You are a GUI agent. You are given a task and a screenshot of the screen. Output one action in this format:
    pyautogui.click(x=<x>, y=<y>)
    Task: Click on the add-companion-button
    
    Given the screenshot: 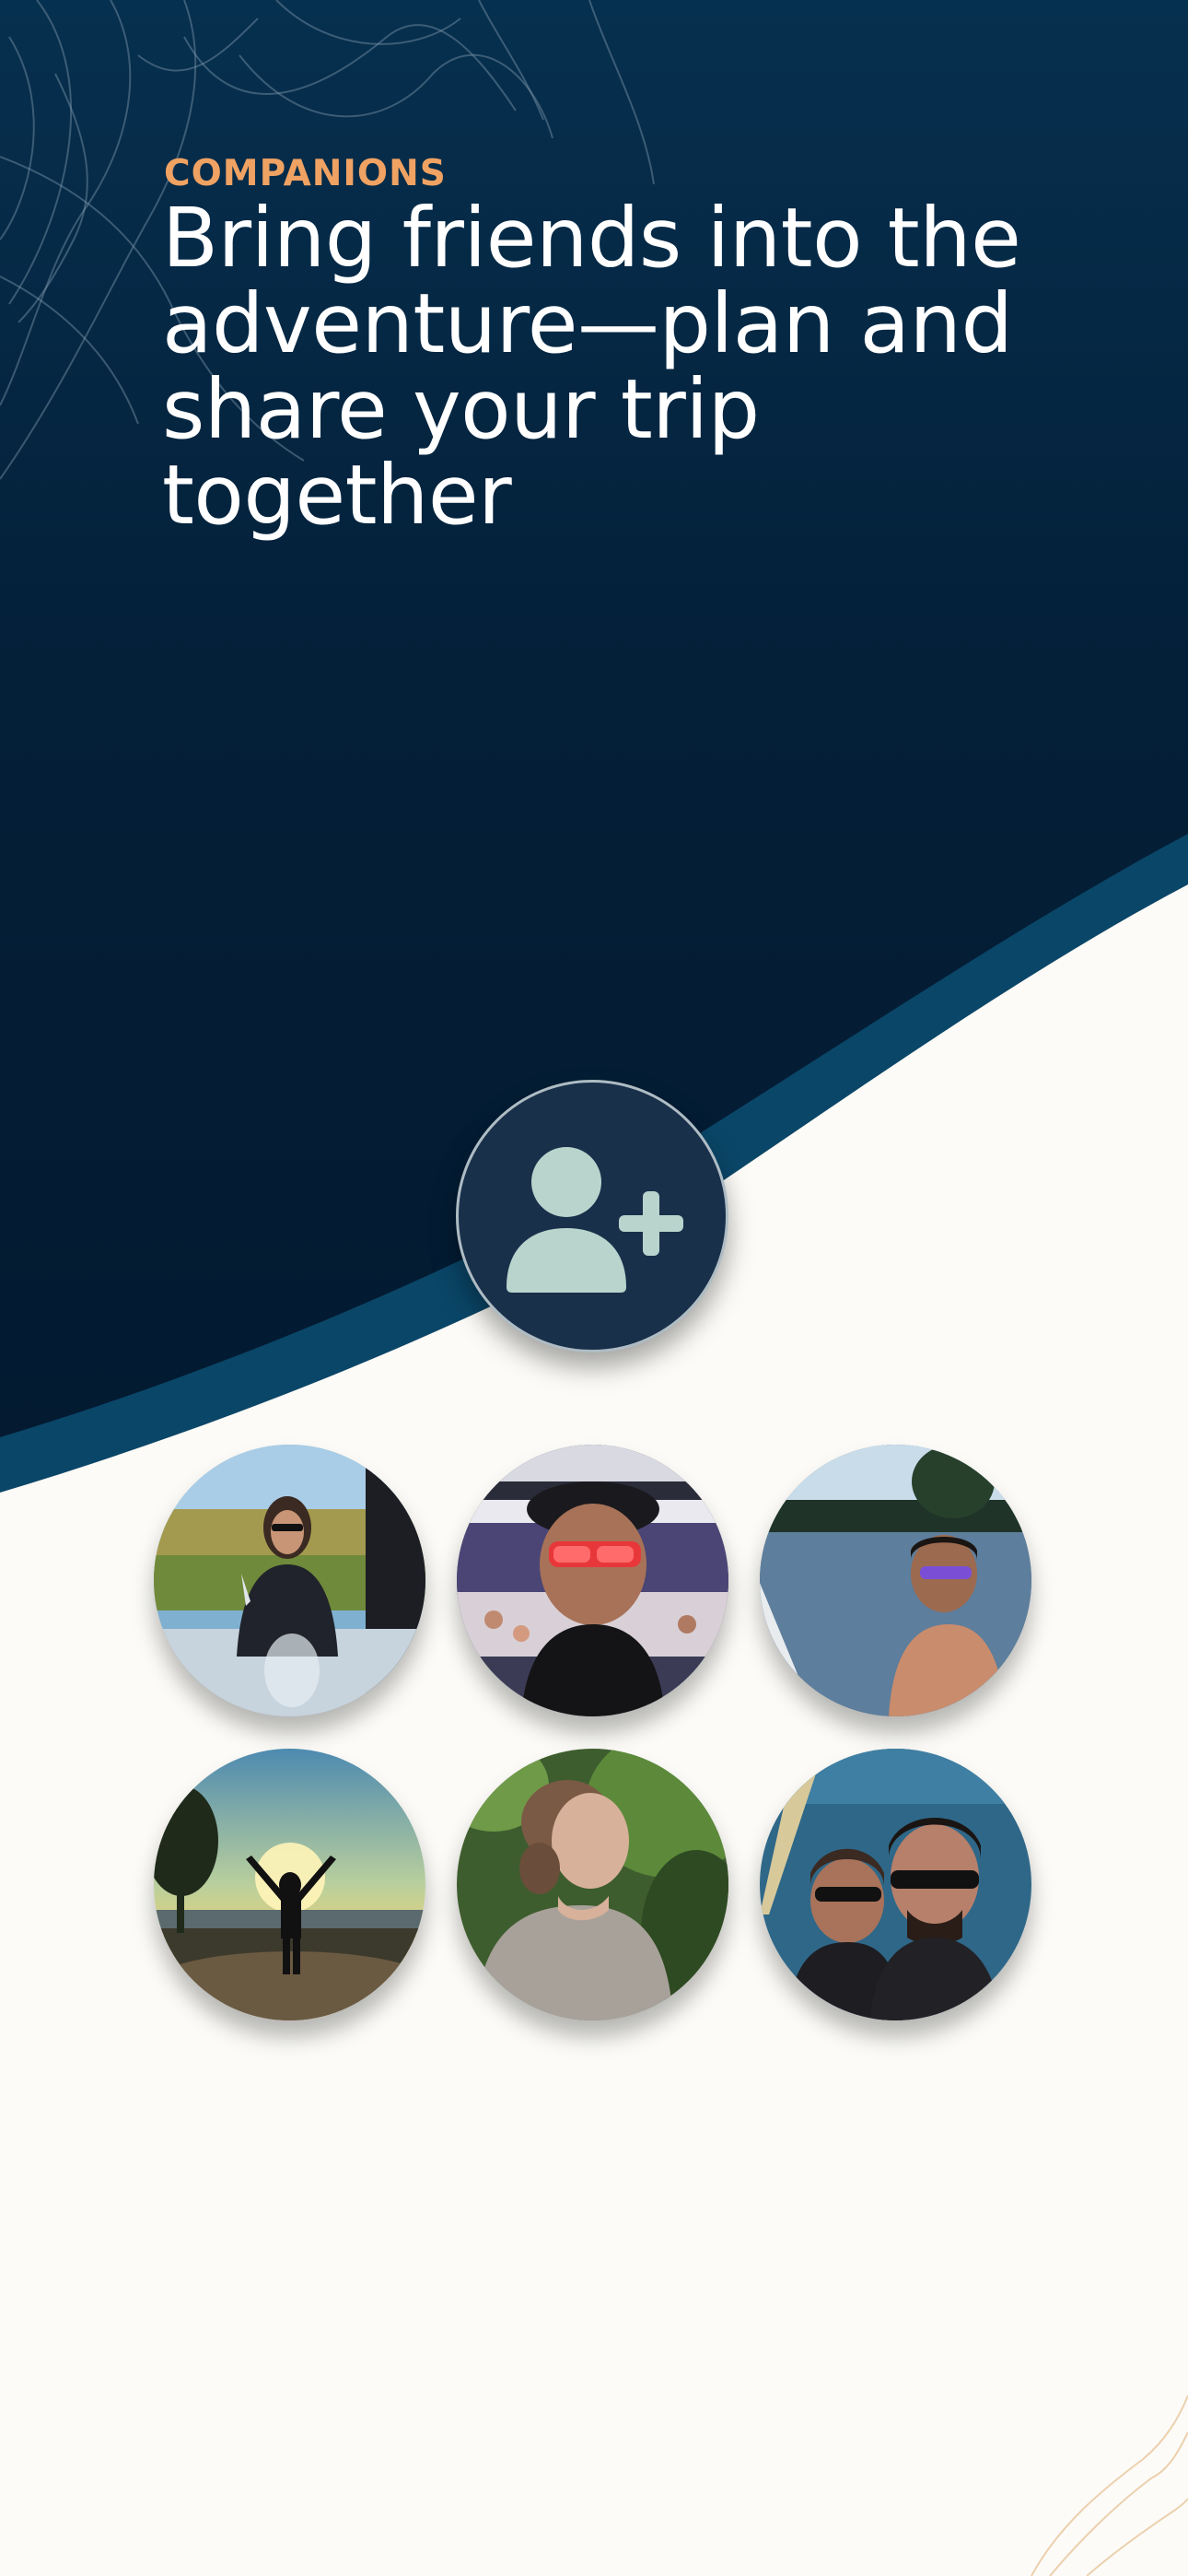 What is the action you would take?
    pyautogui.click(x=592, y=1216)
    